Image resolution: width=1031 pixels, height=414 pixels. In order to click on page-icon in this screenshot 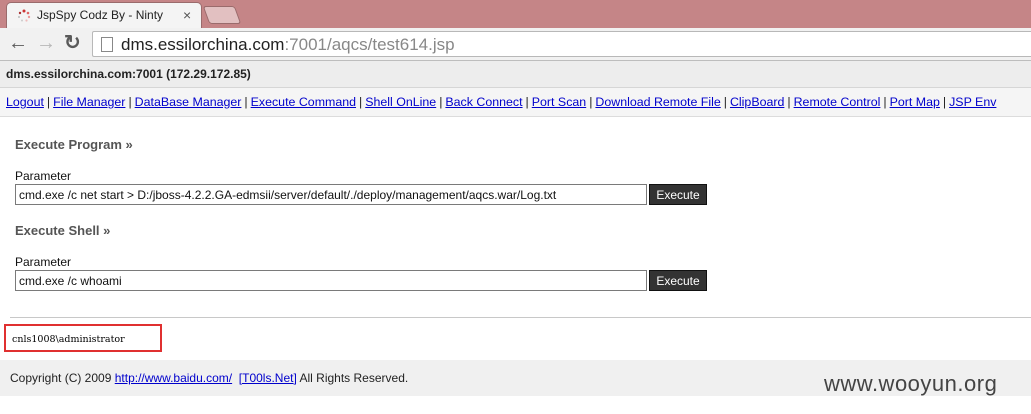, I will do `click(107, 44)`.